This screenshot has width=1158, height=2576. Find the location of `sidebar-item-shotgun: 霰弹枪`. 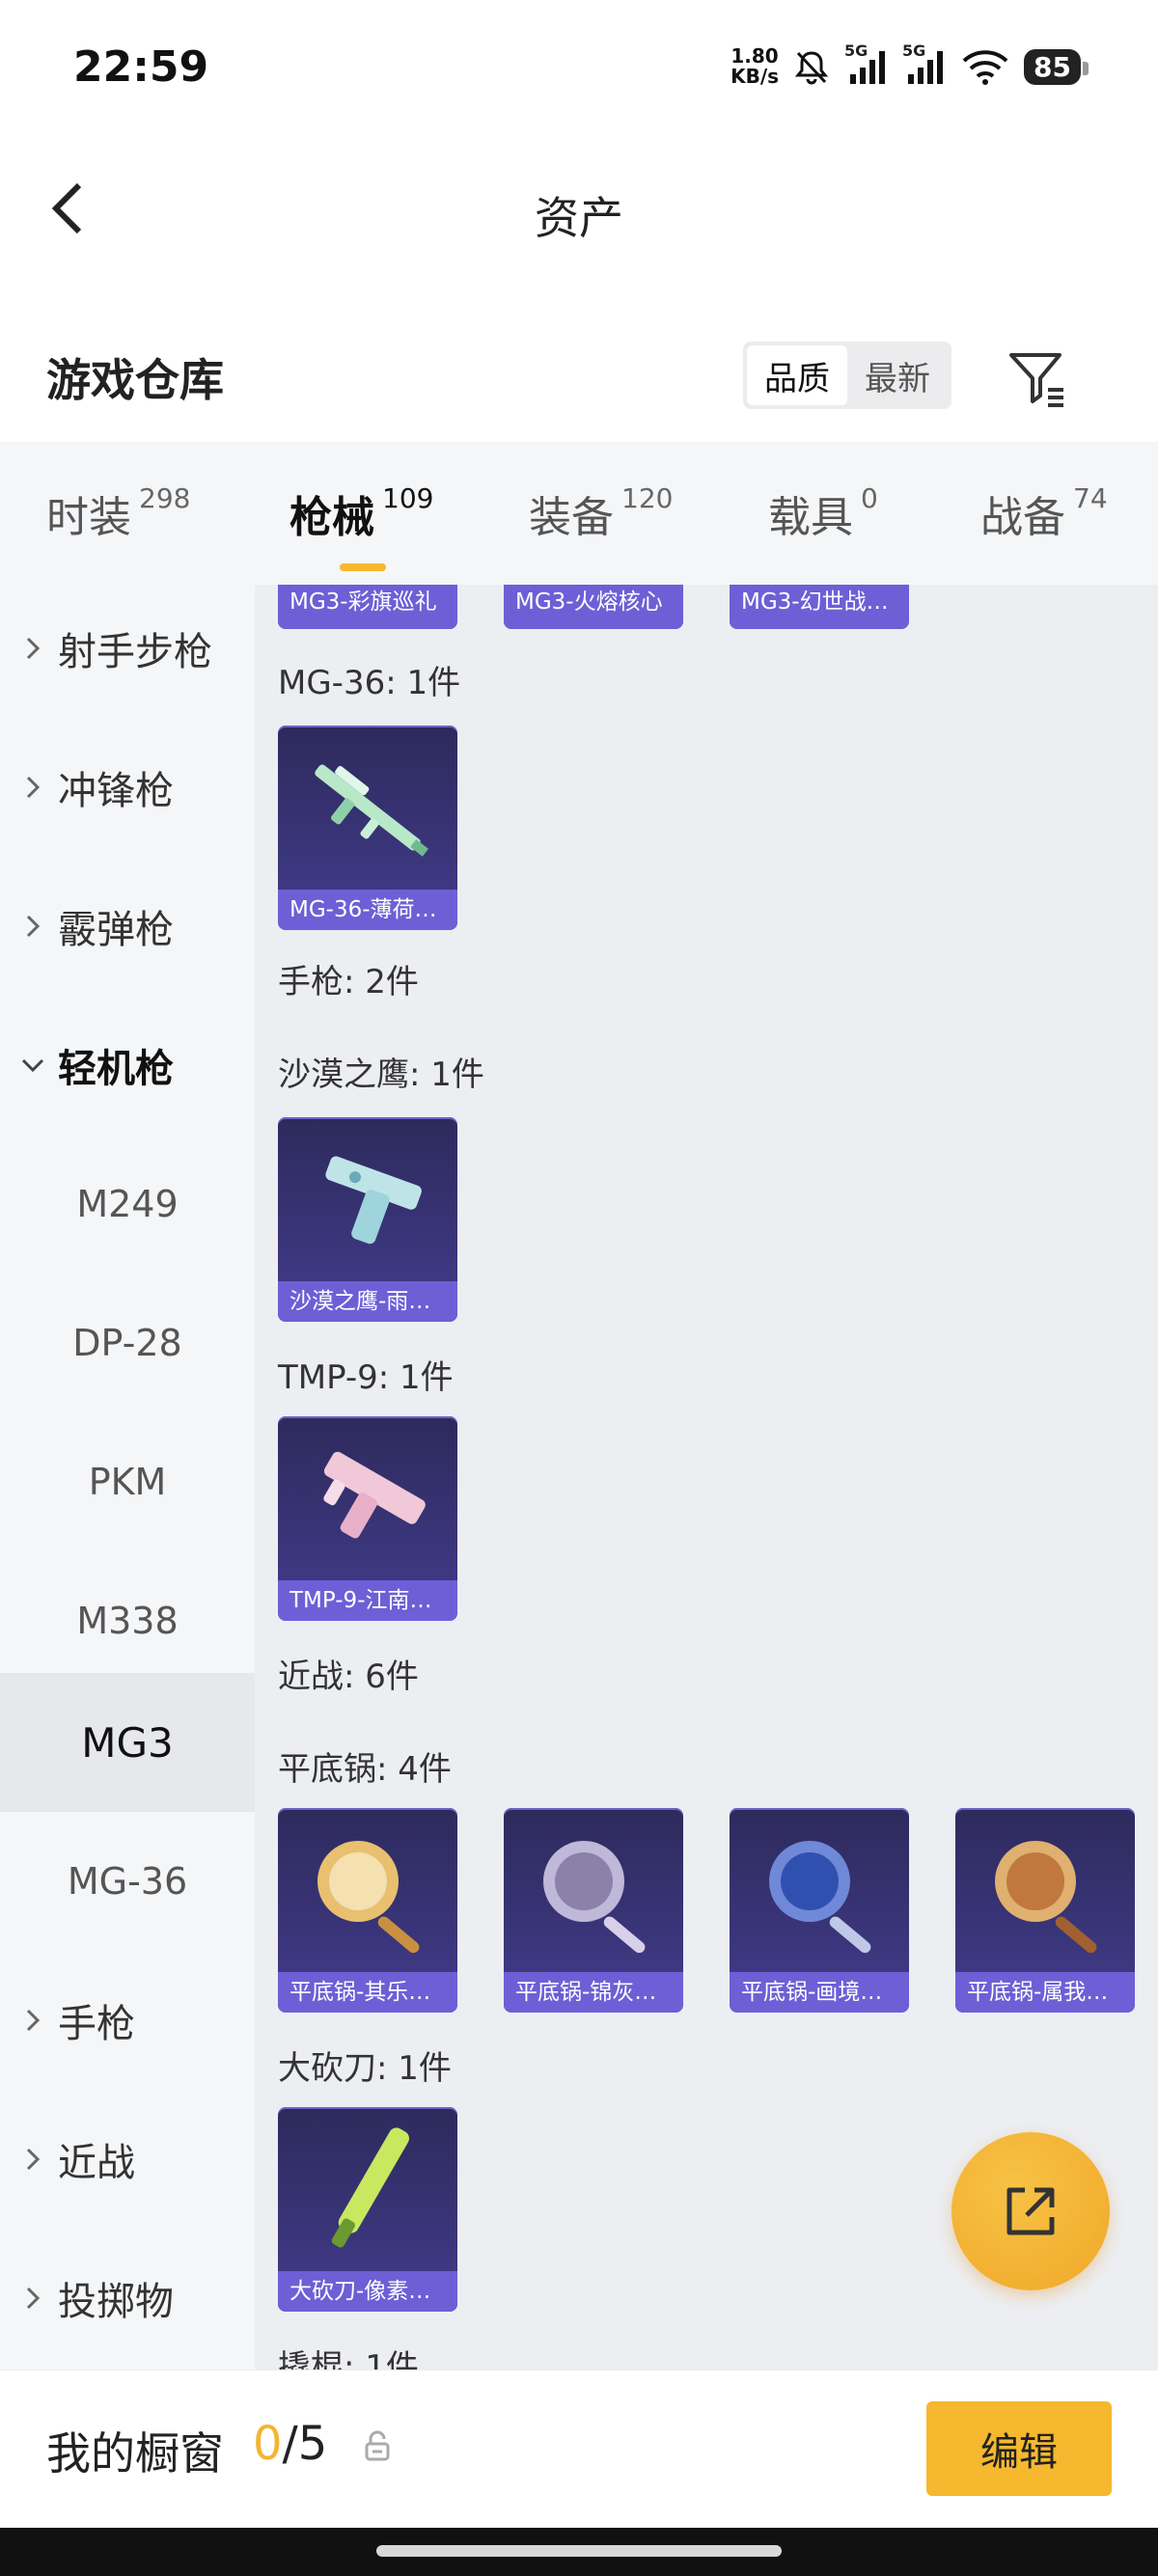

sidebar-item-shotgun: 霰弹枪 is located at coordinates (127, 927).